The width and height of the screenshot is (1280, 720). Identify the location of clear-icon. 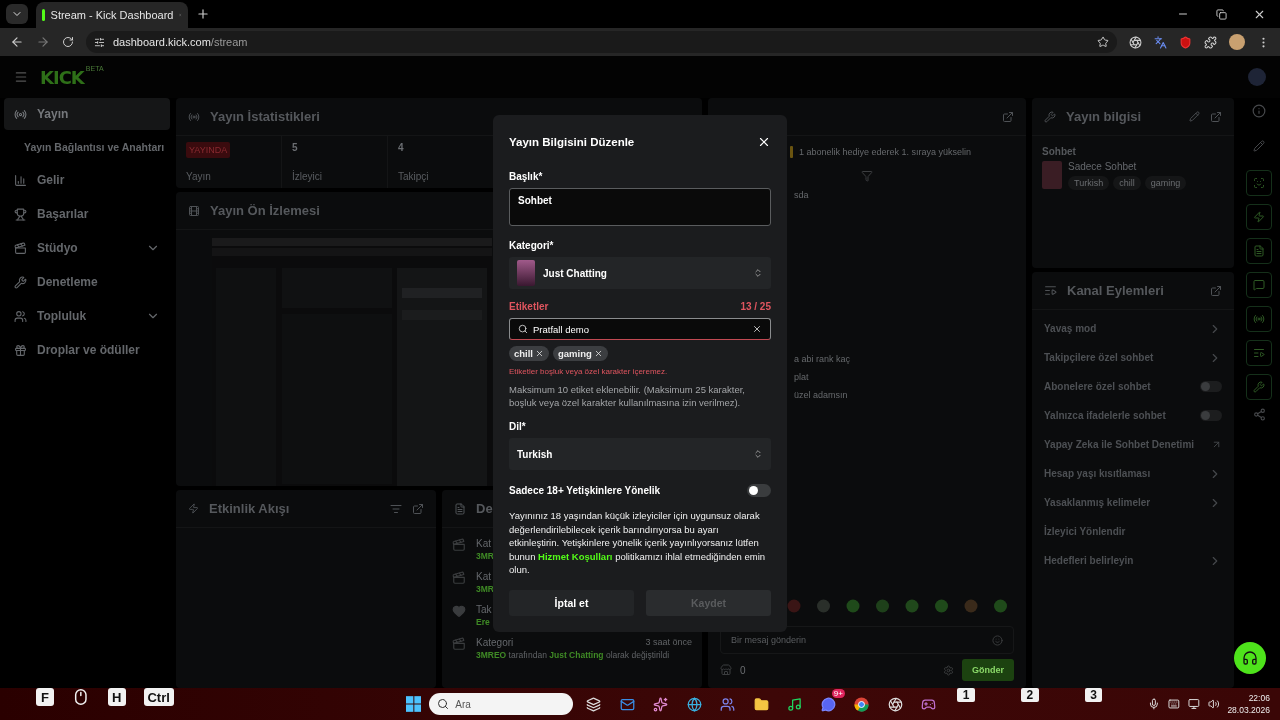
(757, 329).